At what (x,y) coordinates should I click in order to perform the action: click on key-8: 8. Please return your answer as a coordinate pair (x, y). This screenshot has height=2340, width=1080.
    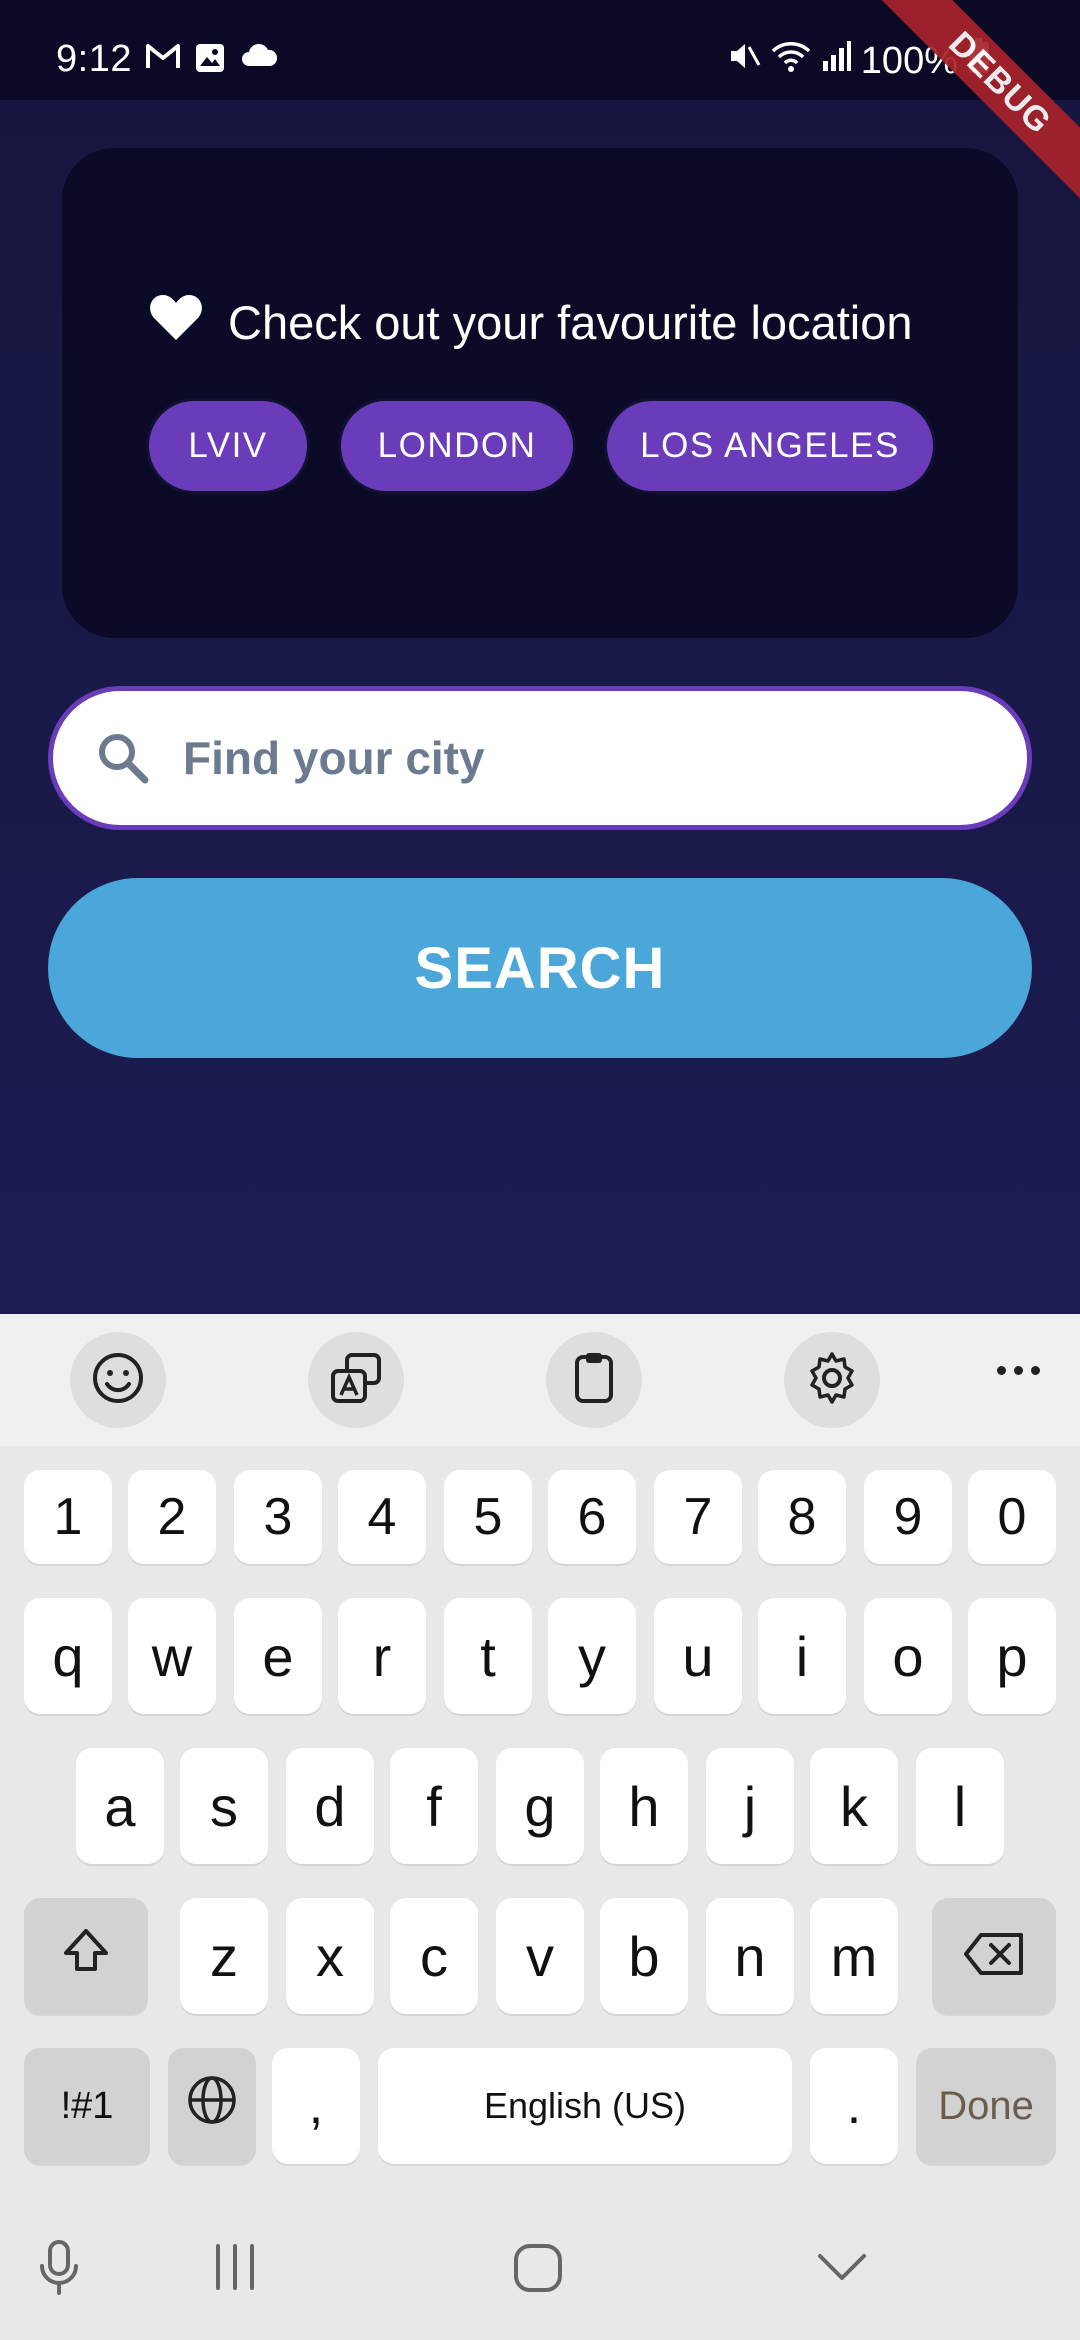
    Looking at the image, I should click on (802, 1517).